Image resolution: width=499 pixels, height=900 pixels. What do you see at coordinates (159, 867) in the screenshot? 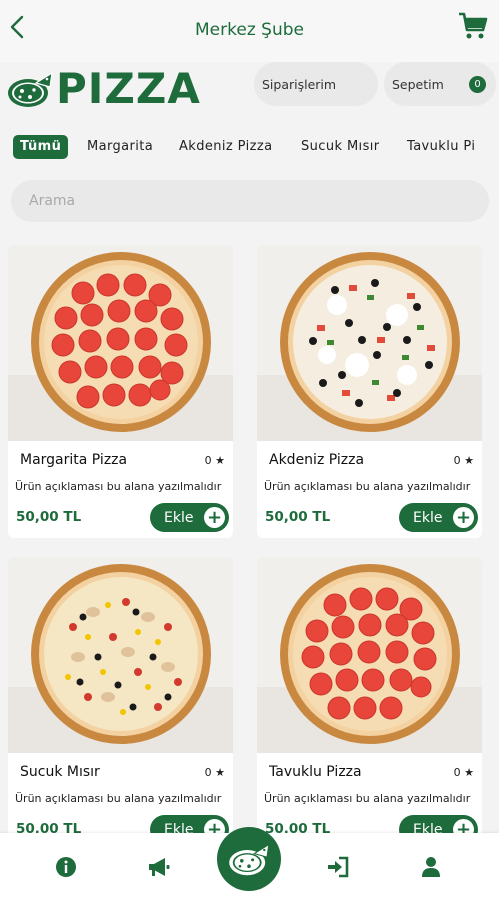
I see `megaphone-icon` at bounding box center [159, 867].